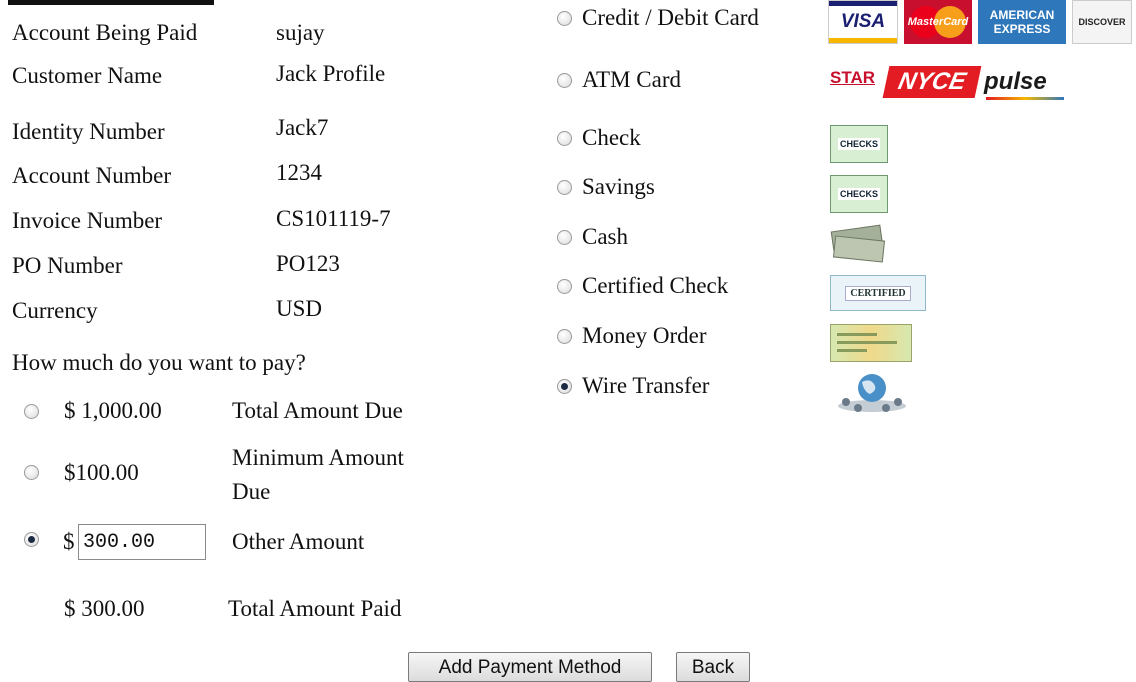 The width and height of the screenshot is (1136, 682). What do you see at coordinates (1022, 15) in the screenshot?
I see `amex-text-line1: AMERICAN` at bounding box center [1022, 15].